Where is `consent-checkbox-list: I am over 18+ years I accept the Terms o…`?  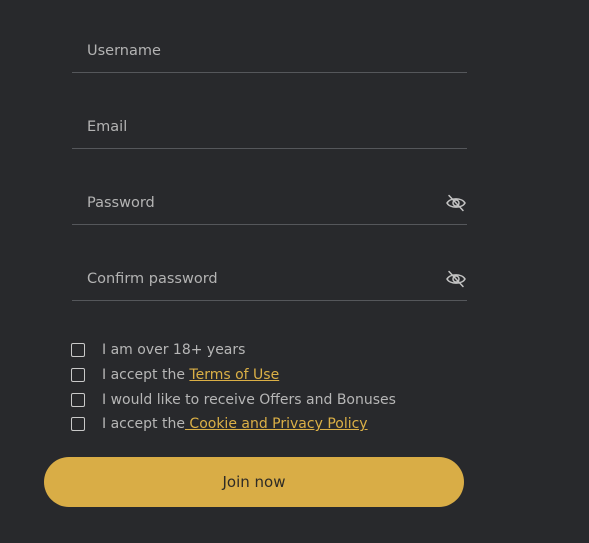
consent-checkbox-list: I am over 18+ years I accept the Terms o… is located at coordinates (233, 387).